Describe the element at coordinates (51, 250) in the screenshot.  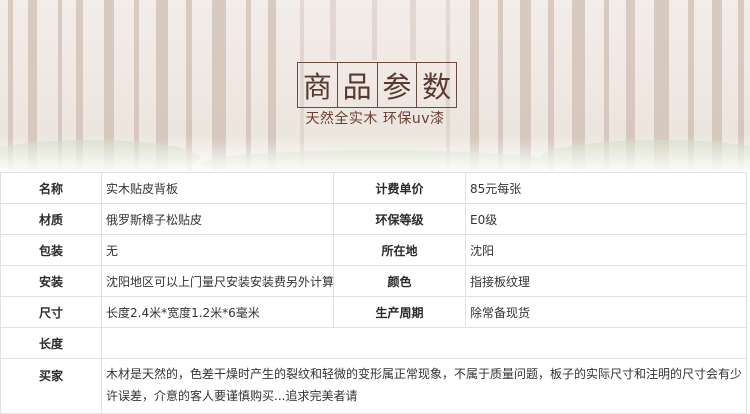
I see `spec-label: 包装` at that location.